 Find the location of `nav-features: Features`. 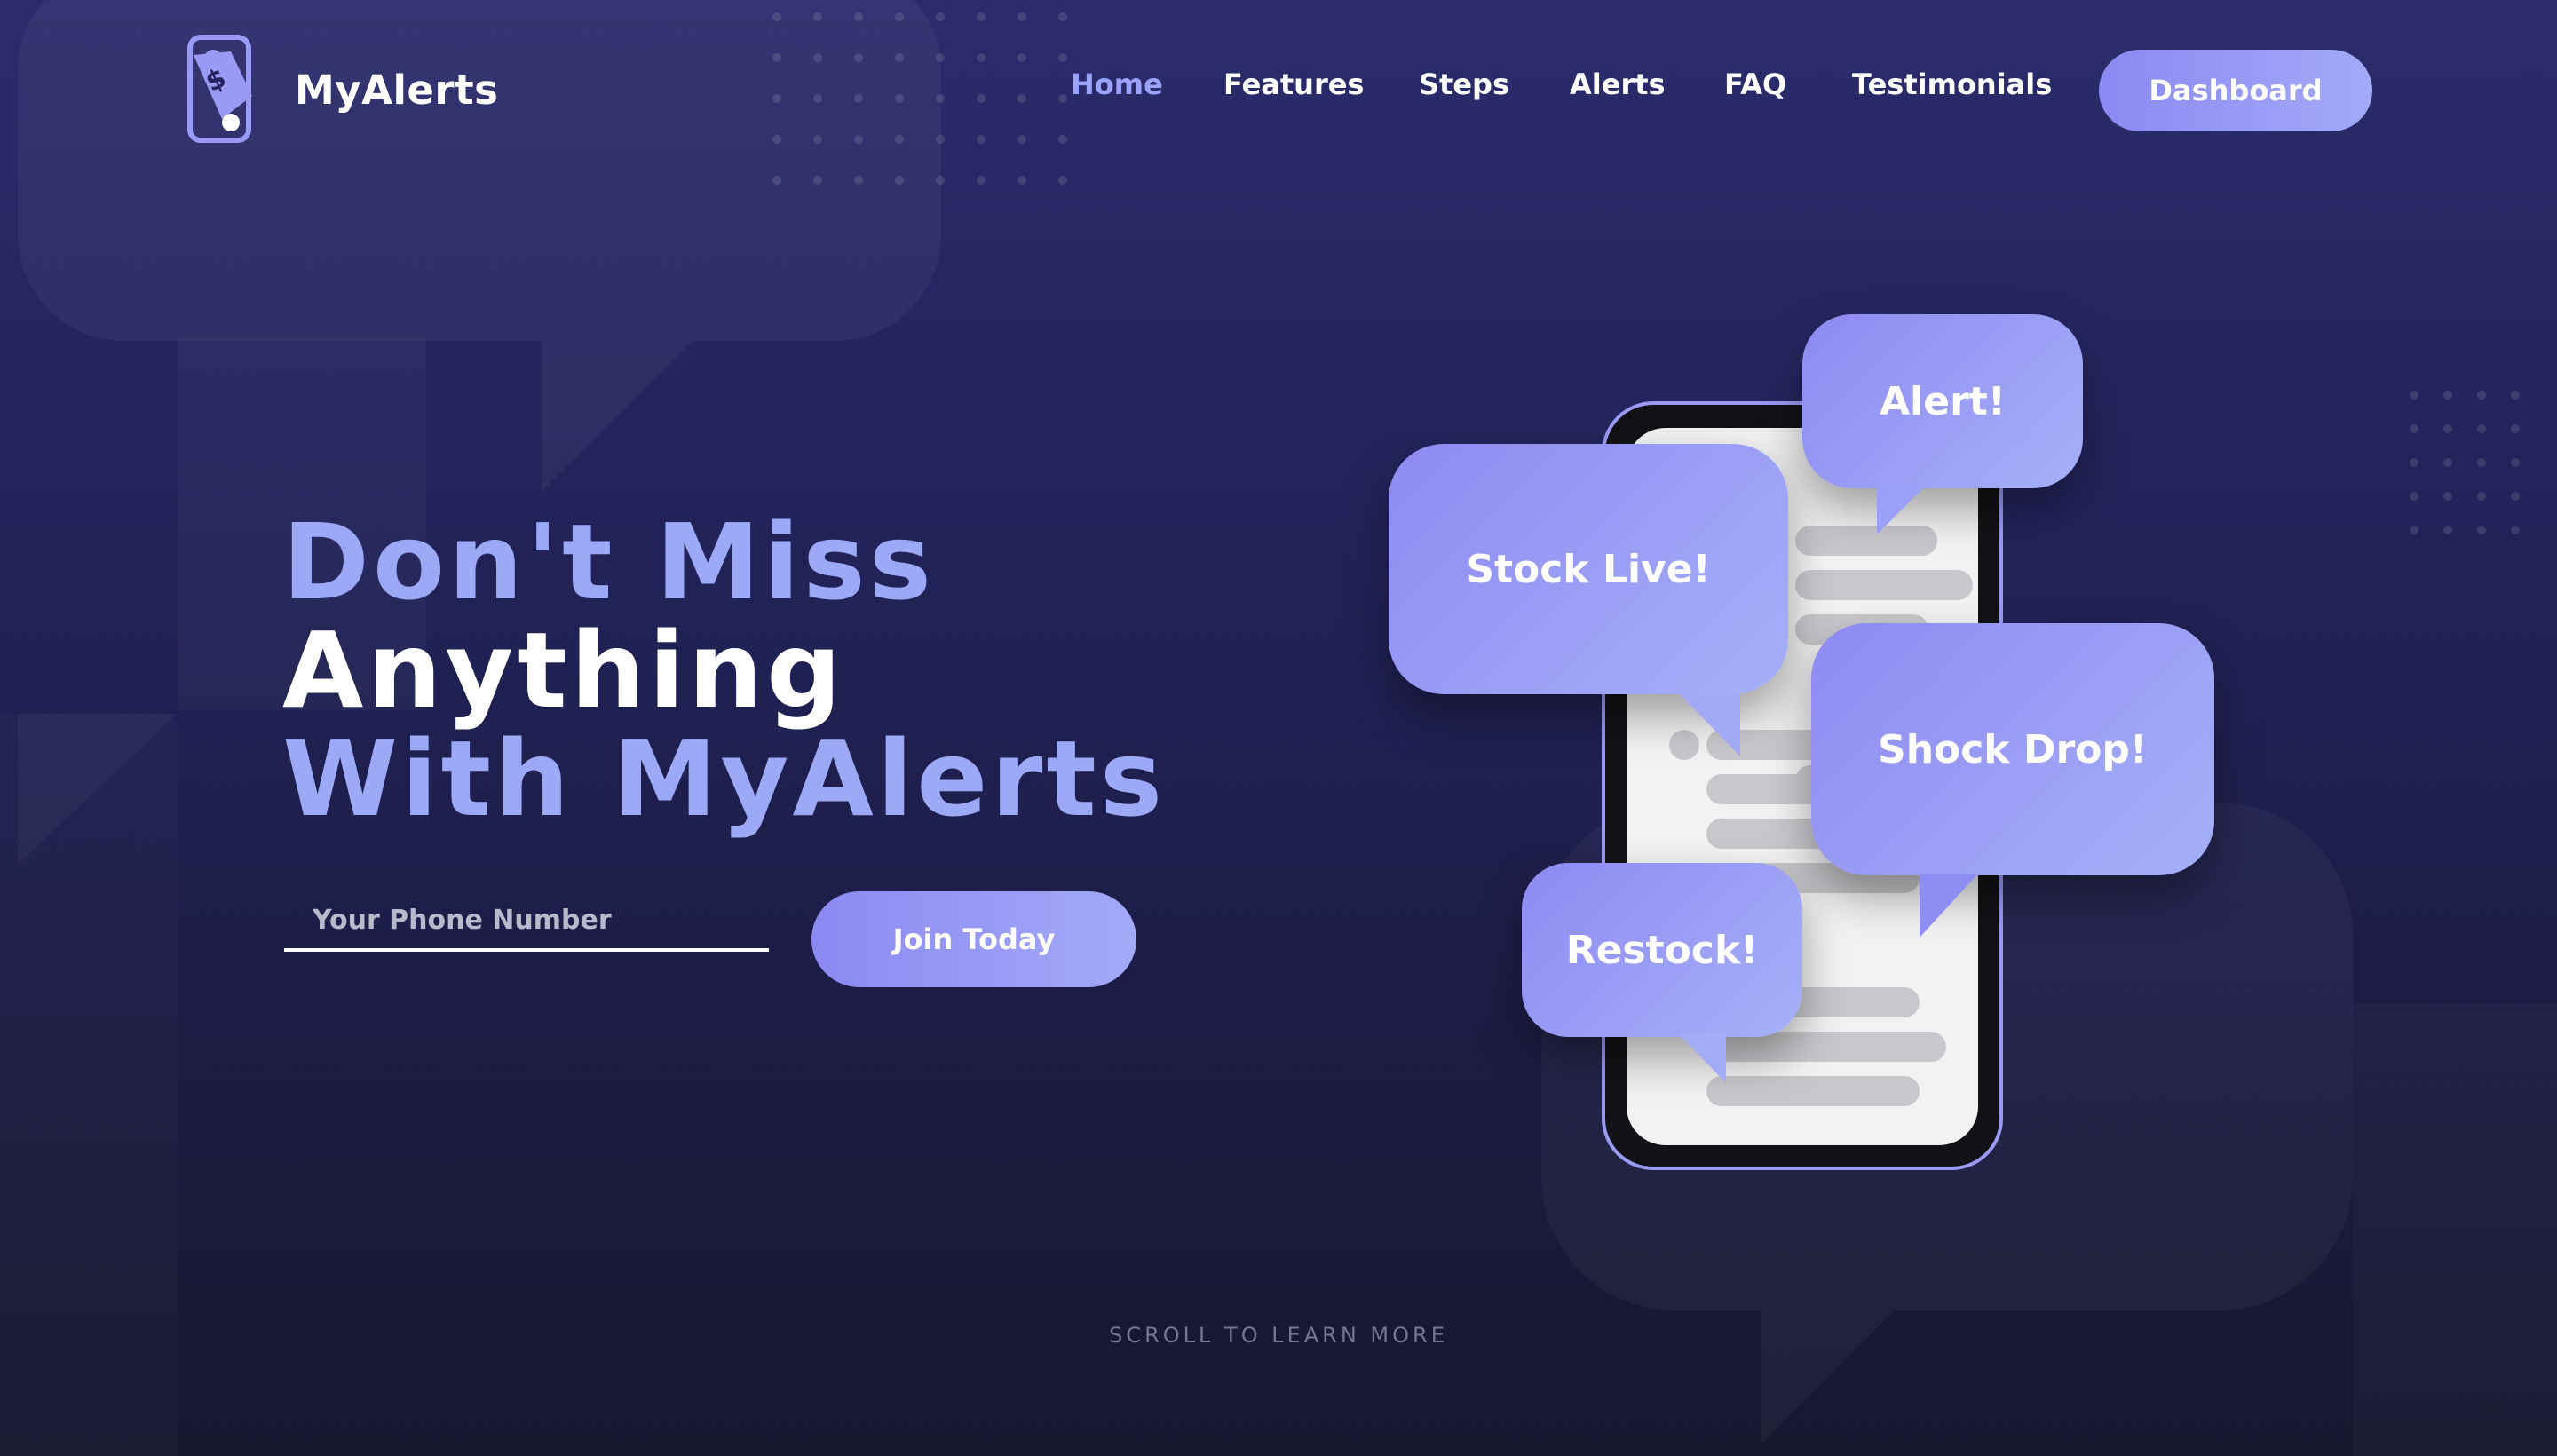

nav-features: Features is located at coordinates (1293, 84).